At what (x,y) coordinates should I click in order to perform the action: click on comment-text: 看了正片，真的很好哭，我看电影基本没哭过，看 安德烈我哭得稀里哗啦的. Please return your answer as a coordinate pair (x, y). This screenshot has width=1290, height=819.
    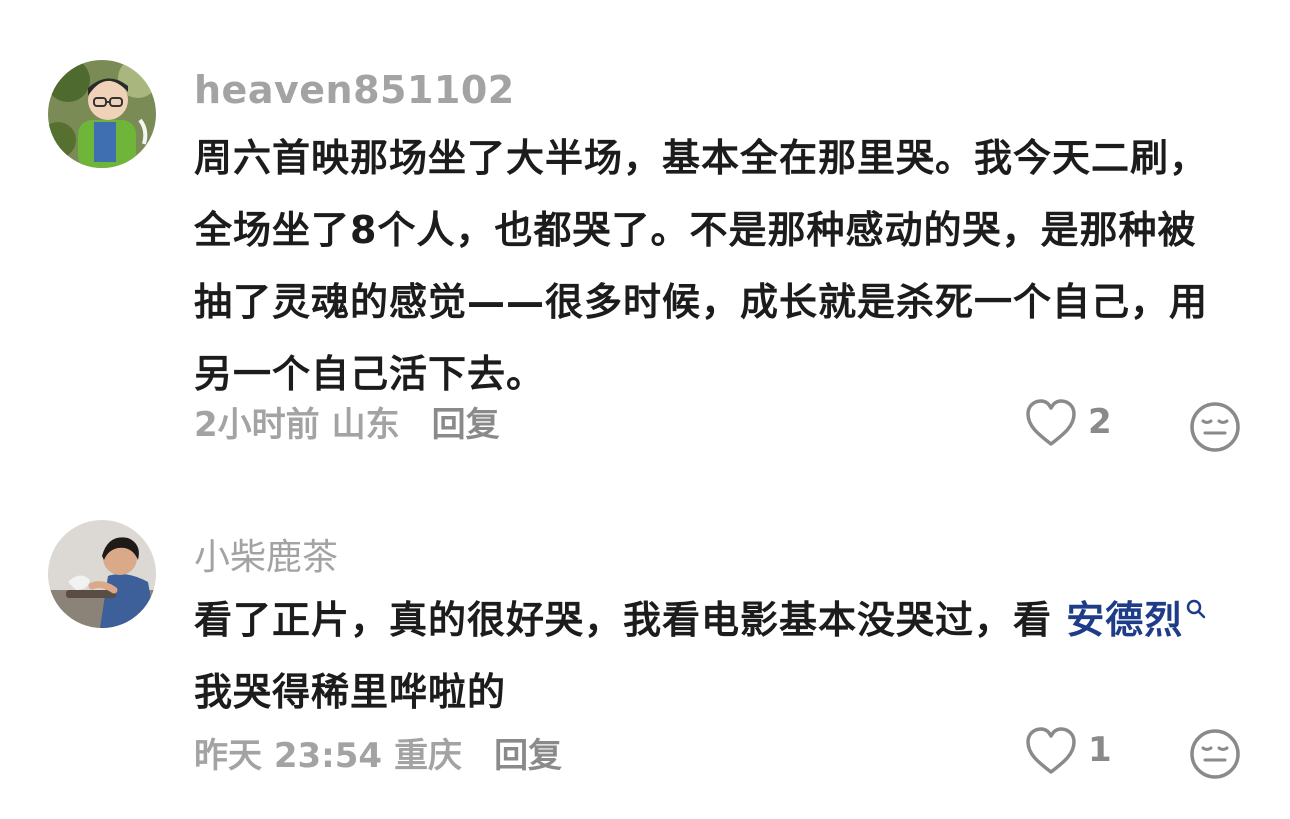
    Looking at the image, I should click on (714, 656).